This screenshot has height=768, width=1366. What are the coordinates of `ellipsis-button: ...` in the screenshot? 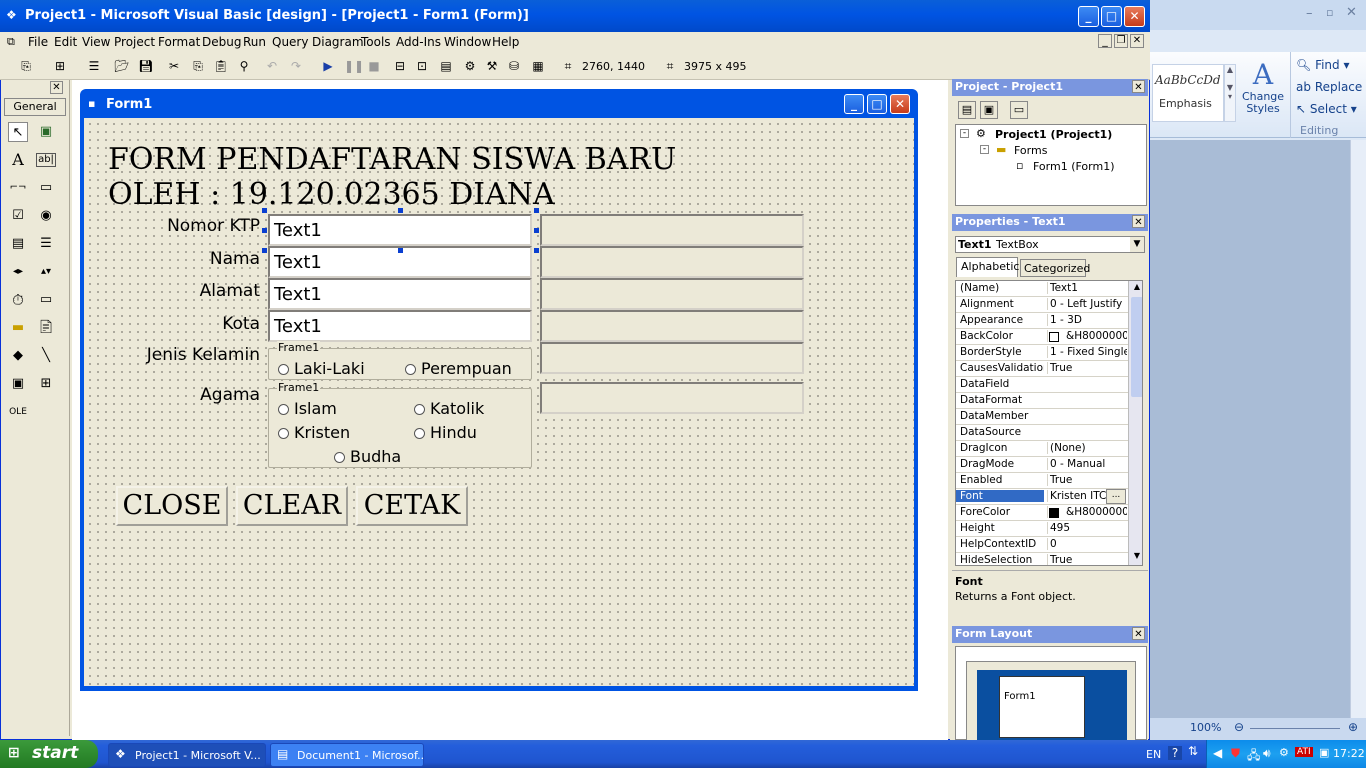 It's located at (1116, 496).